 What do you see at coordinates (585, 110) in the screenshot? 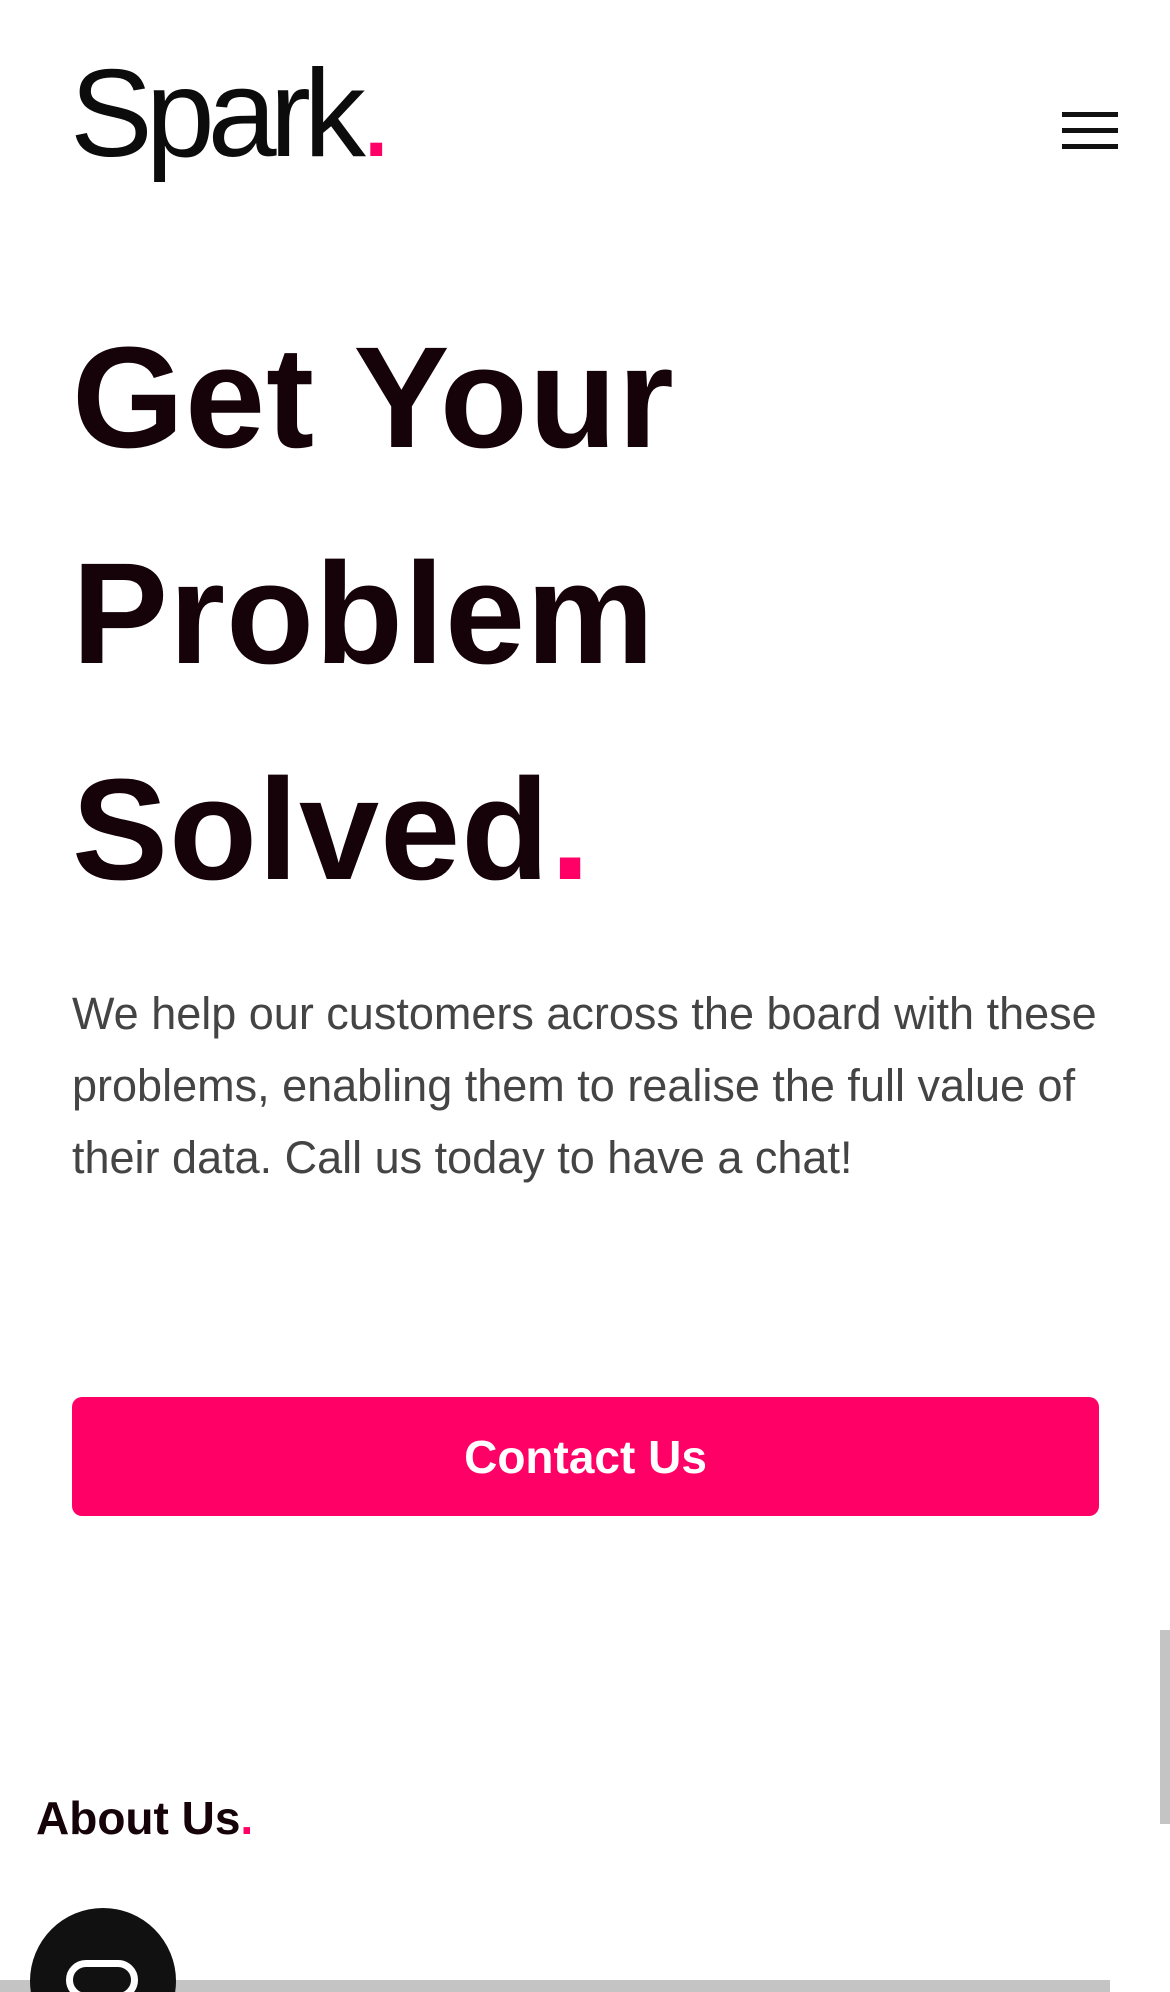
I see `site-header: Spark.` at bounding box center [585, 110].